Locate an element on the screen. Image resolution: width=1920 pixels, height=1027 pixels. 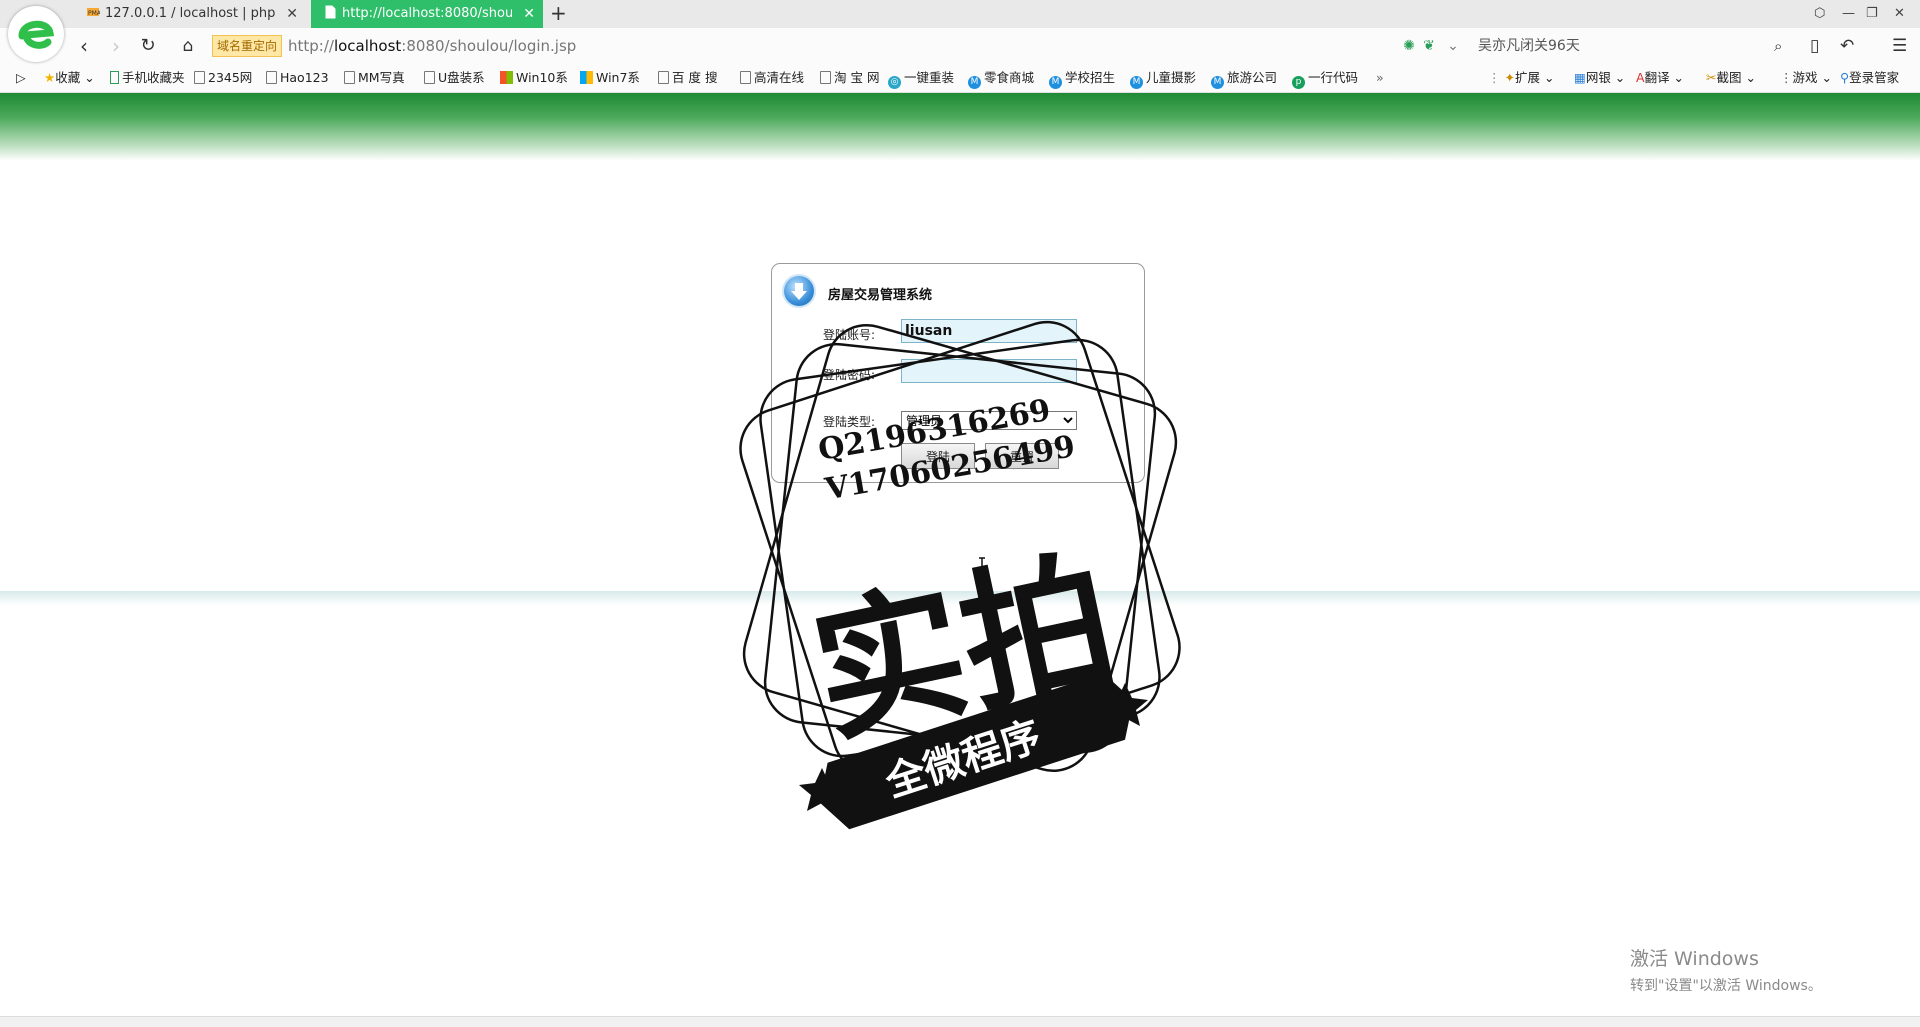
bookmark-item: ◎ 一键重装 is located at coordinates (921, 78).